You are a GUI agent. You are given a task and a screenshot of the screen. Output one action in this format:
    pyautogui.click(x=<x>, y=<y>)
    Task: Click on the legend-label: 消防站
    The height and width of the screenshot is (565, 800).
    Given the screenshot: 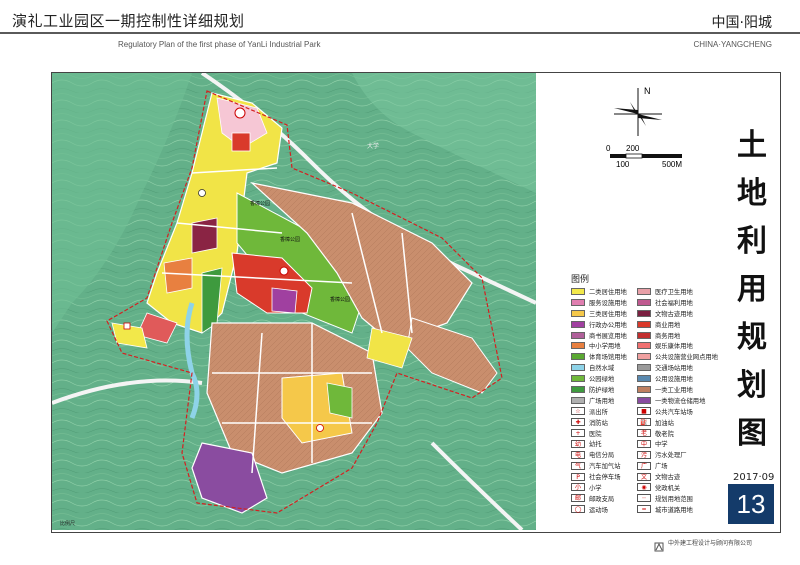 What is the action you would take?
    pyautogui.click(x=598, y=423)
    